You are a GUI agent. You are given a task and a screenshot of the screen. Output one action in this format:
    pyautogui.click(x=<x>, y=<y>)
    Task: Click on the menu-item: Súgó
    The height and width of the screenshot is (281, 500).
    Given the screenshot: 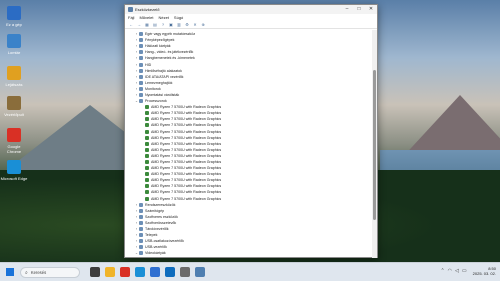 What is the action you would take?
    pyautogui.click(x=178, y=17)
    